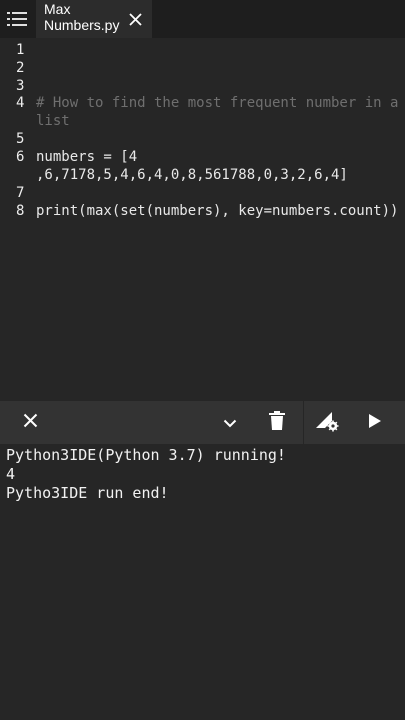  What do you see at coordinates (192, 175) in the screenshot?
I see `line-text-wrap: ,6,7178,5,4,6,4,0,8,561788,0,3,2,6,4]` at bounding box center [192, 175].